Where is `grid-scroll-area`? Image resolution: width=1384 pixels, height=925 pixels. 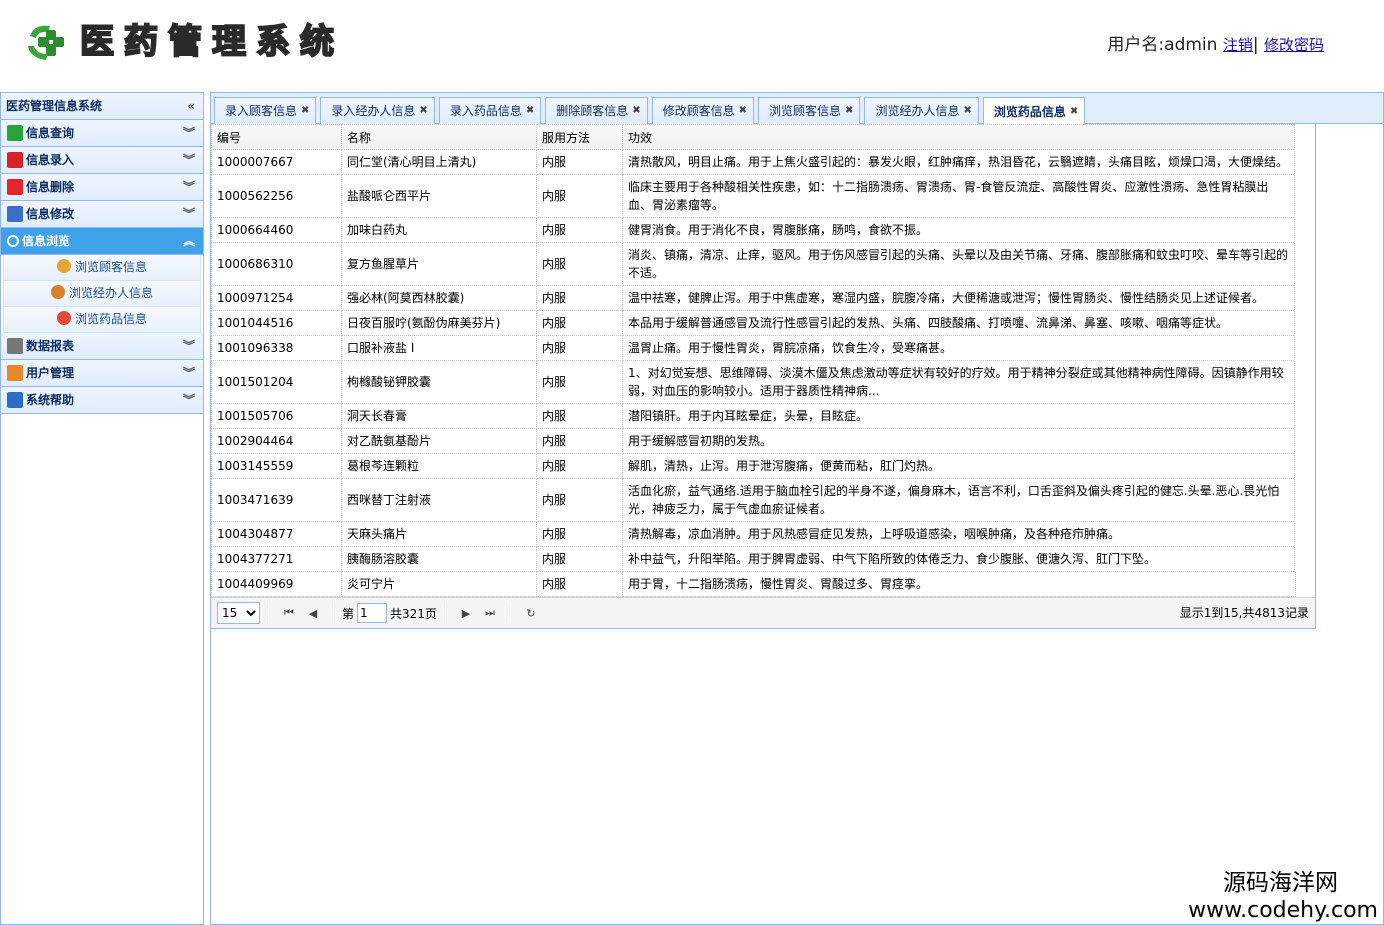 grid-scroll-area is located at coordinates (1304, 348).